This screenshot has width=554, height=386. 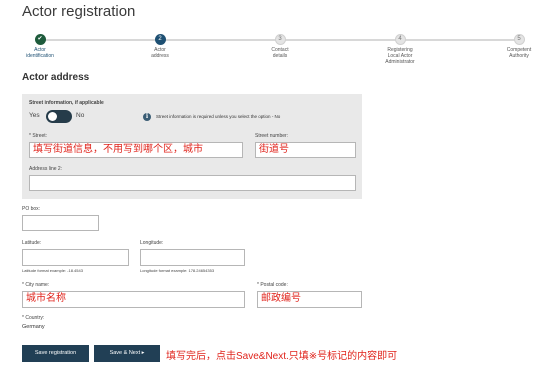 I want to click on street-number-input: 街道号, so click(x=305, y=150).